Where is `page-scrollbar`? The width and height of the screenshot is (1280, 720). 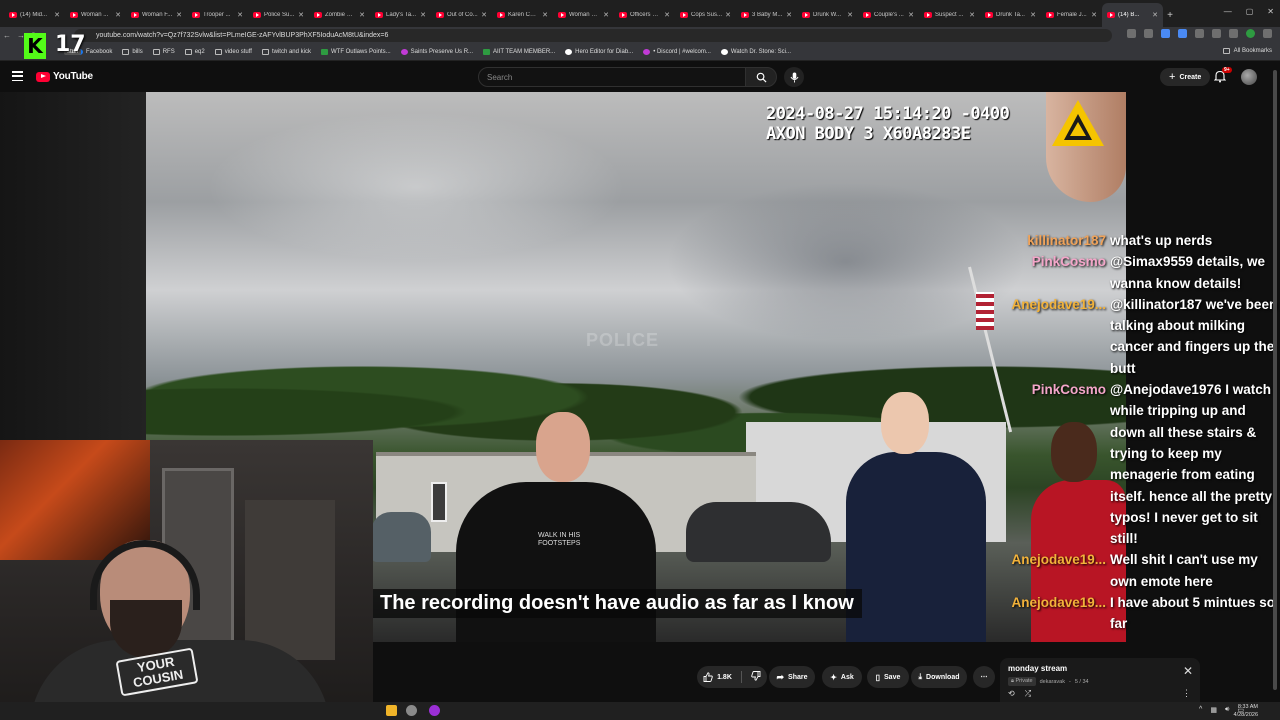 page-scrollbar is located at coordinates (1275, 381).